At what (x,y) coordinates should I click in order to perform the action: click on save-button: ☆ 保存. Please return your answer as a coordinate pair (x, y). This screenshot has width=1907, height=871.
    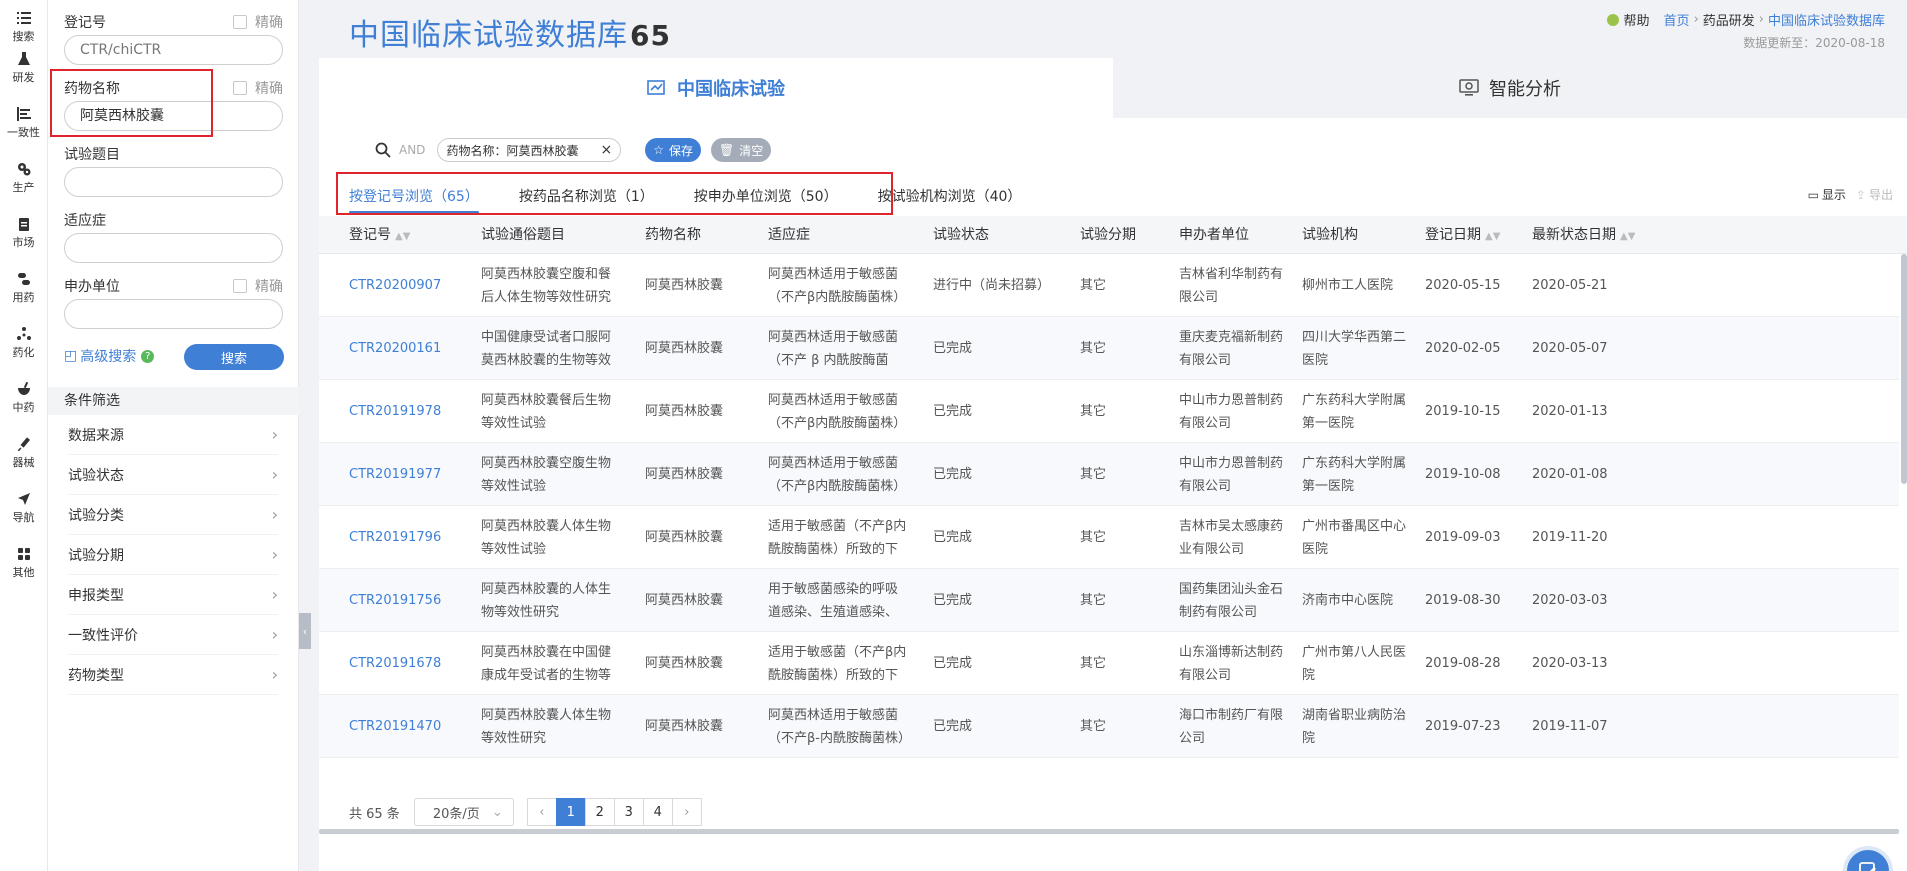
    Looking at the image, I should click on (673, 150).